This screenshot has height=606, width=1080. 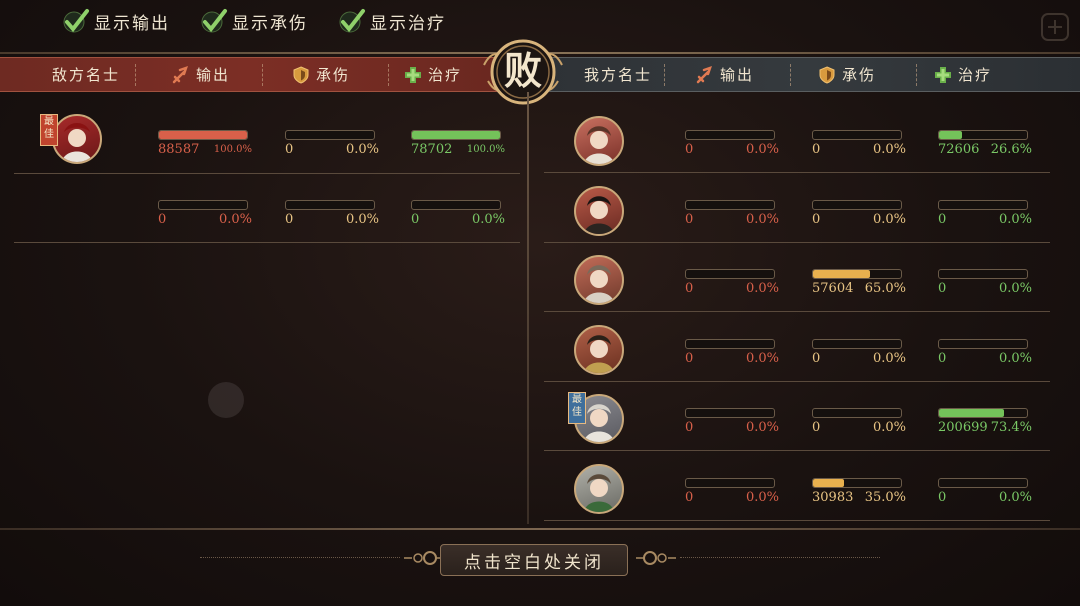 I want to click on taken-percent: 35.0%, so click(x=885, y=497).